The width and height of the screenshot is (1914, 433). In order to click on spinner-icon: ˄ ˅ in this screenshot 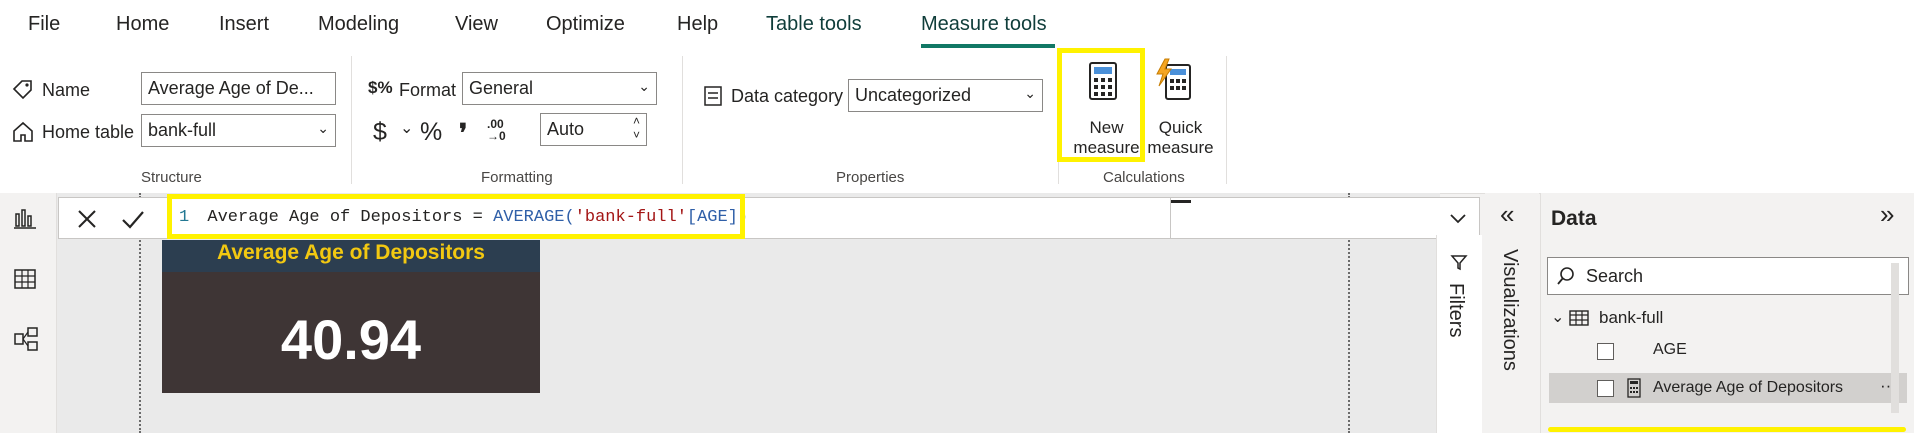, I will do `click(636, 128)`.